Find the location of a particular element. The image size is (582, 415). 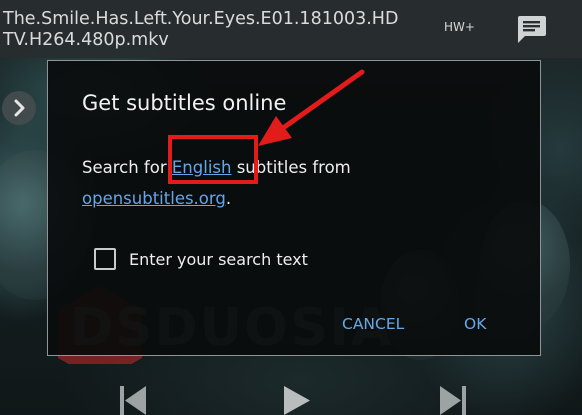

play-icon is located at coordinates (297, 399).